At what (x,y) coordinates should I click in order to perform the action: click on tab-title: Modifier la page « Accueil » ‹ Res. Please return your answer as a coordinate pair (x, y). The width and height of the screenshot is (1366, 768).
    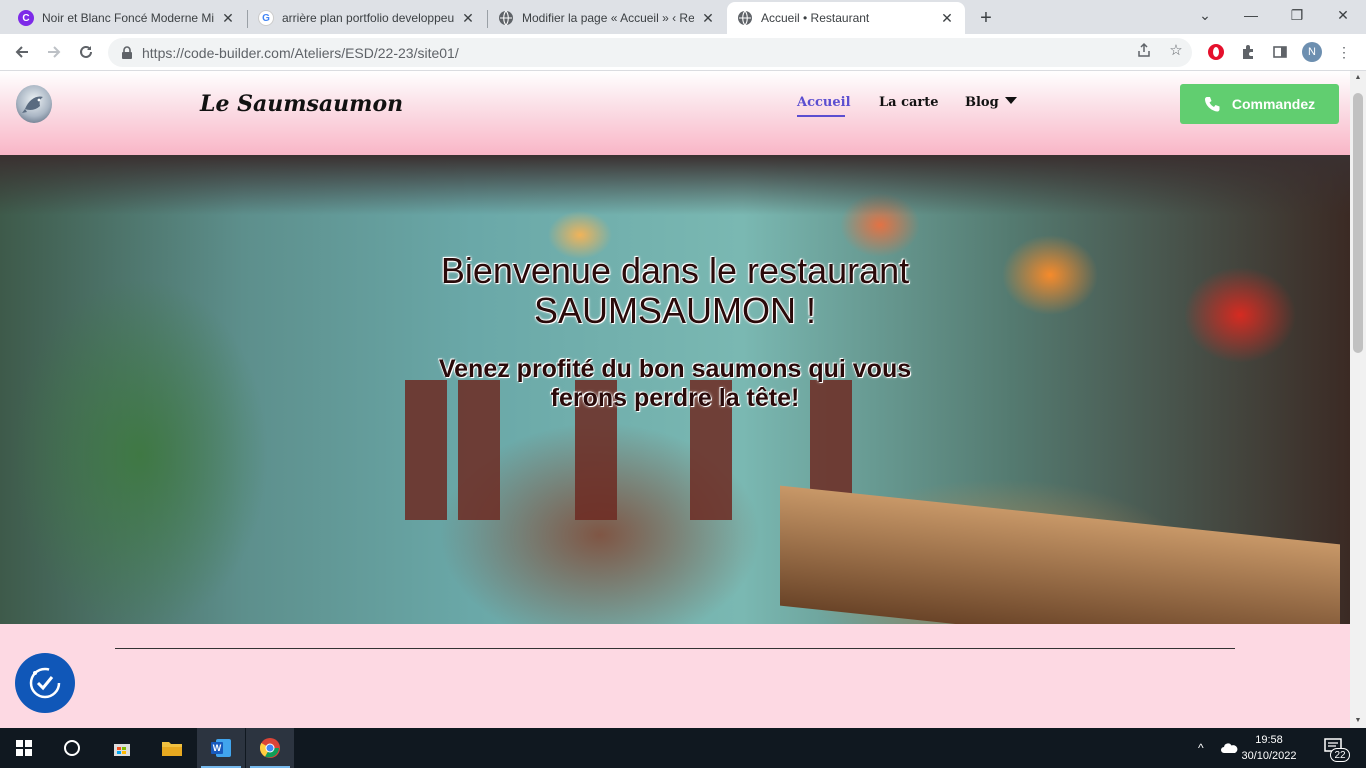
    Looking at the image, I should click on (608, 18).